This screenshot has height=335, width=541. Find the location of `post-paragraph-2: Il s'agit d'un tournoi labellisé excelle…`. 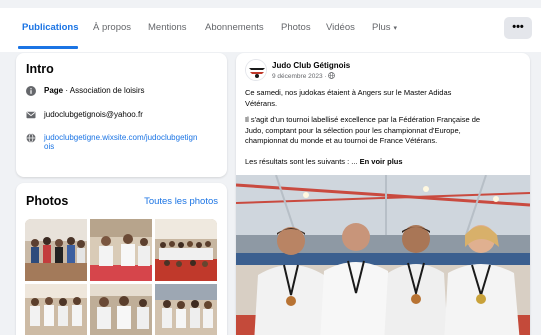

post-paragraph-2: Il s'agit d'un tournoi labellisé excelle… is located at coordinates (386, 131).